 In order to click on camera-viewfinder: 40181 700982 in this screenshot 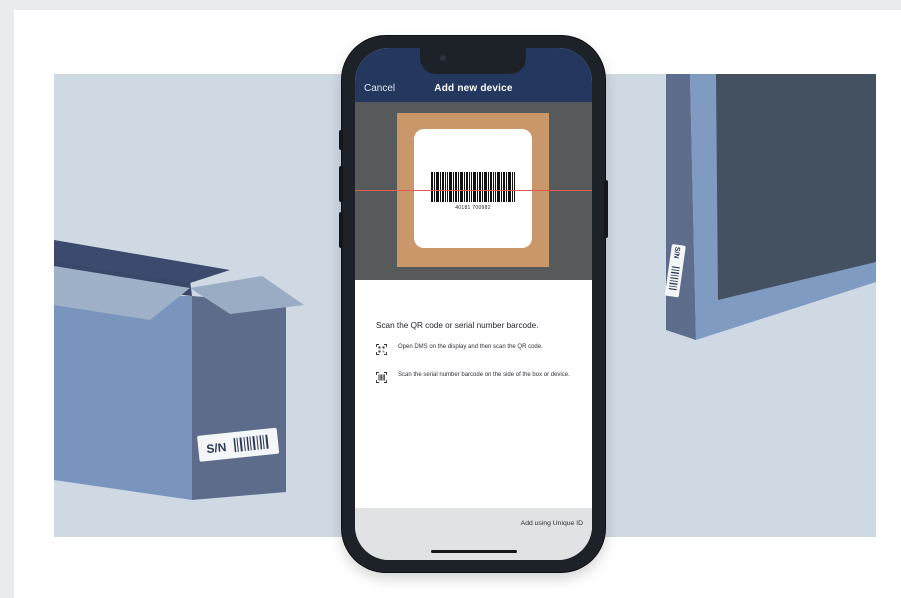, I will do `click(473, 191)`.